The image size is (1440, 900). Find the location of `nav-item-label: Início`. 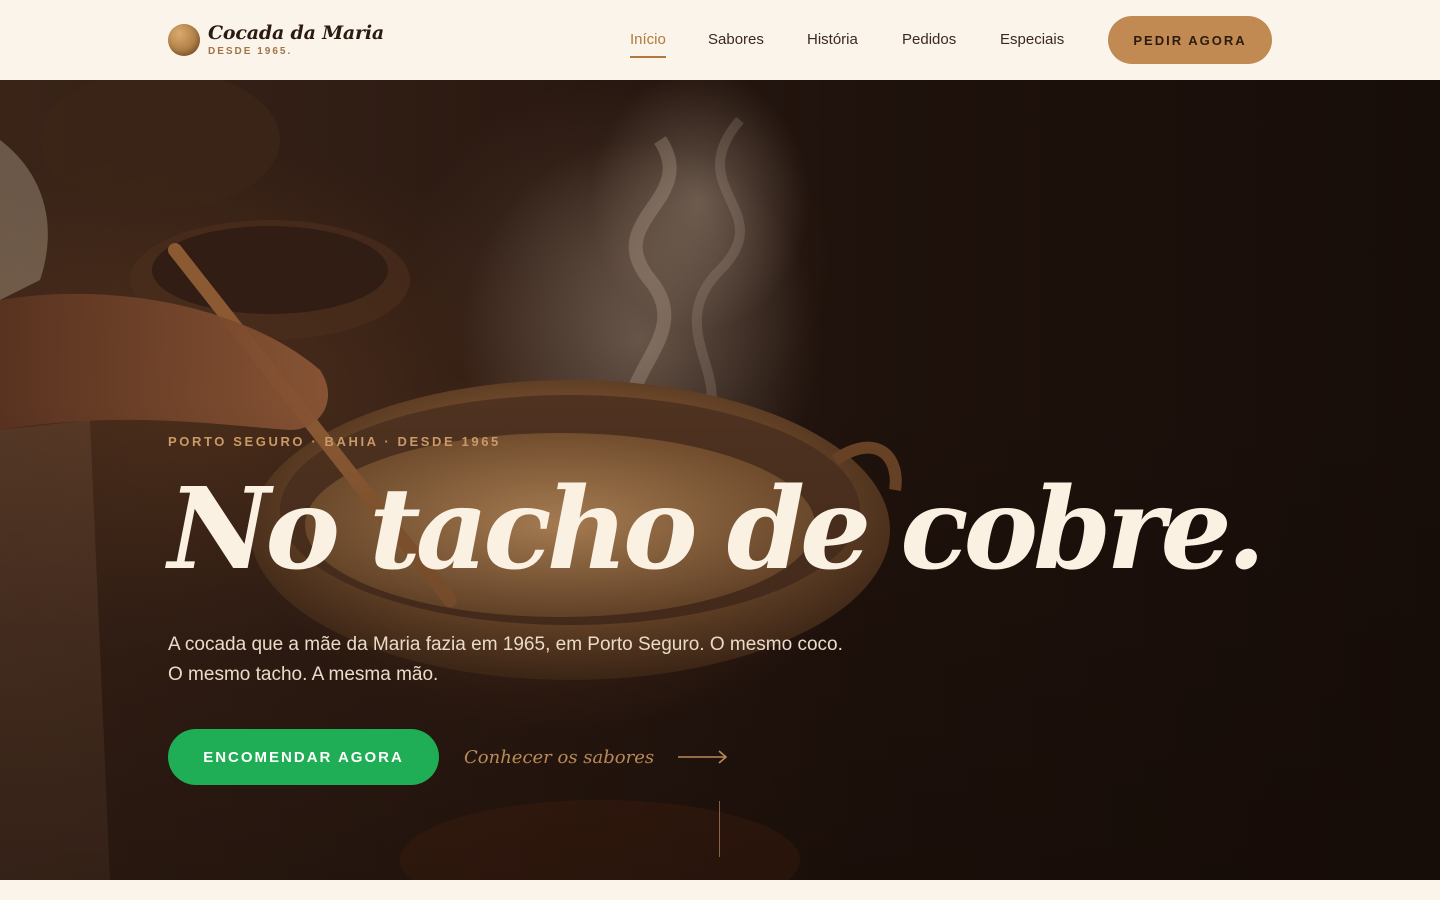

nav-item-label: Início is located at coordinates (648, 39).